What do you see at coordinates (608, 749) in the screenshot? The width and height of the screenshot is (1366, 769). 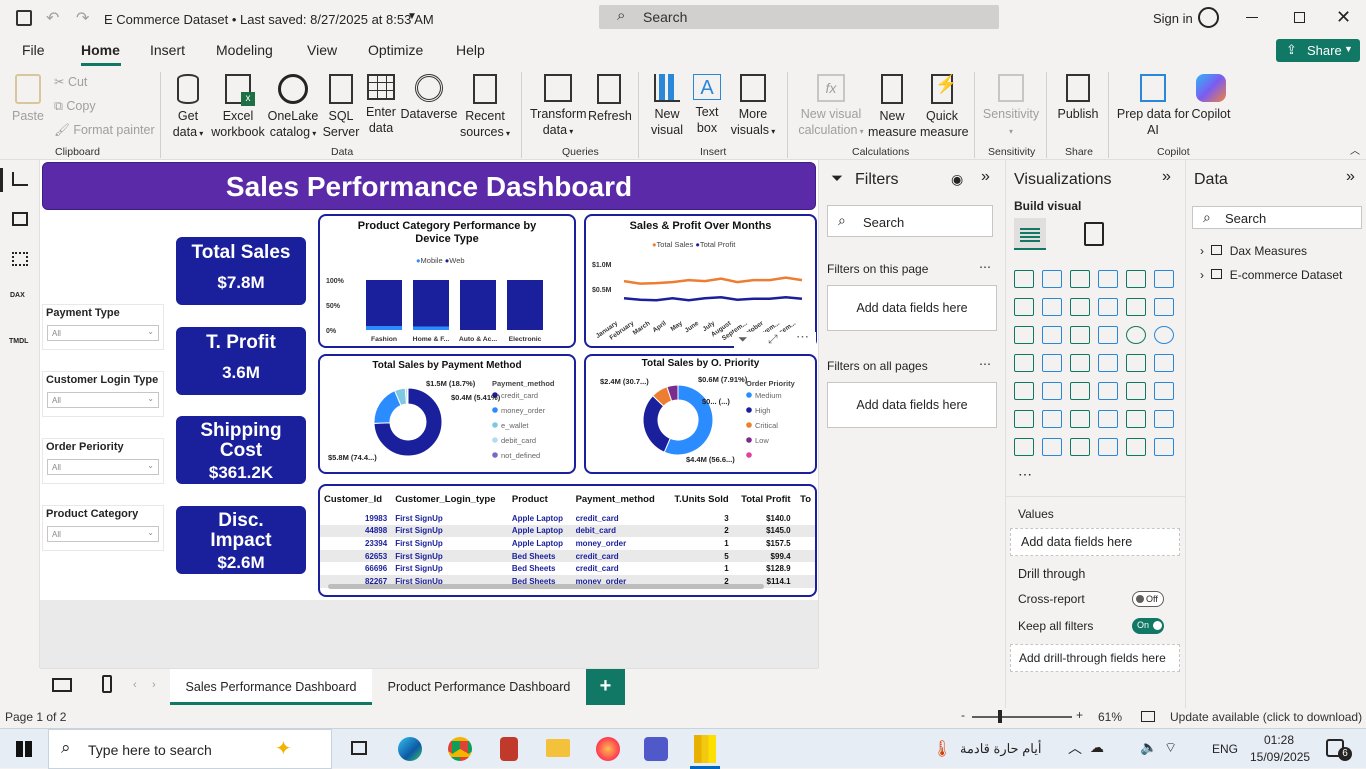 I see `firefox-icon` at bounding box center [608, 749].